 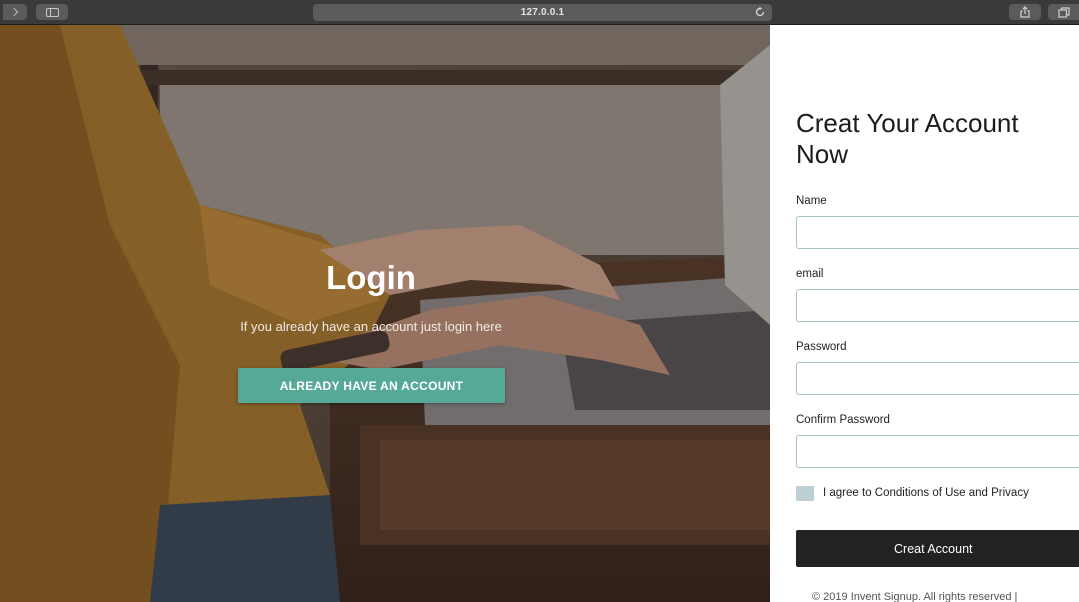 I want to click on reload-icon, so click(x=760, y=12).